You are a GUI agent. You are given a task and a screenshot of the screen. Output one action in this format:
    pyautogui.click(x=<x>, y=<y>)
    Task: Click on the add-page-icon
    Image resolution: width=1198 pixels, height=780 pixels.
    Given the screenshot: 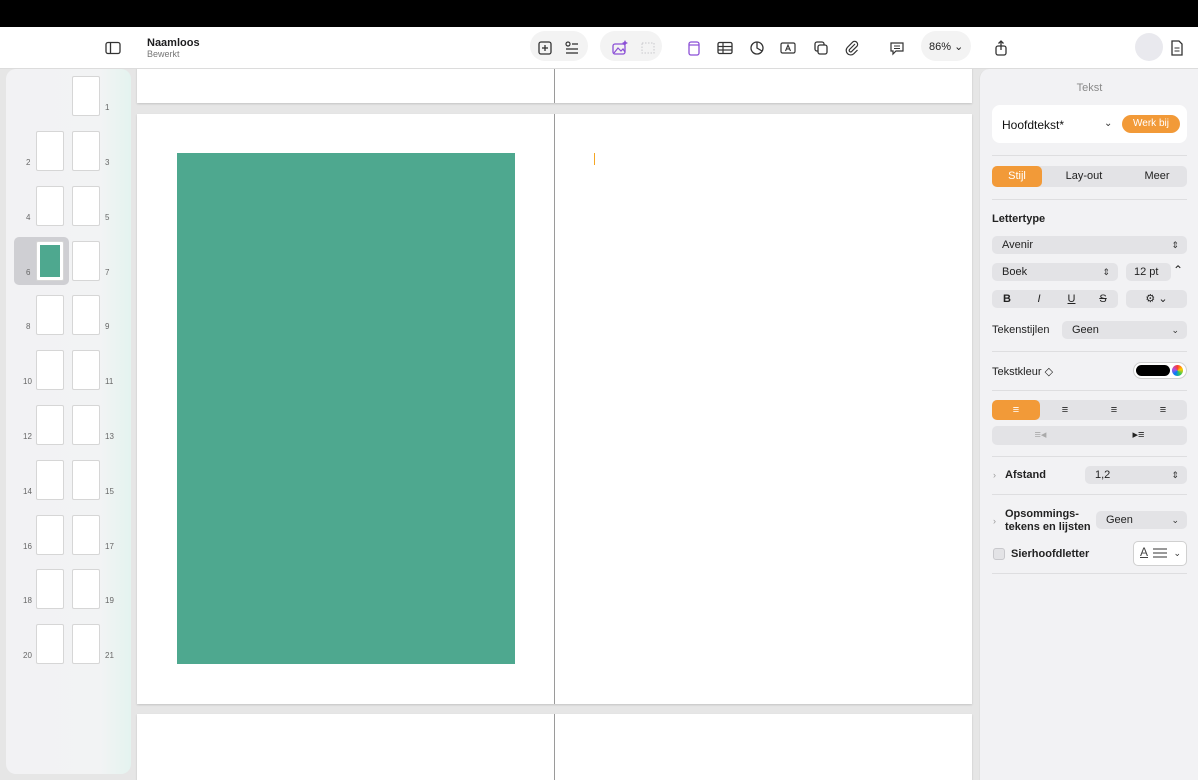 What is the action you would take?
    pyautogui.click(x=545, y=48)
    